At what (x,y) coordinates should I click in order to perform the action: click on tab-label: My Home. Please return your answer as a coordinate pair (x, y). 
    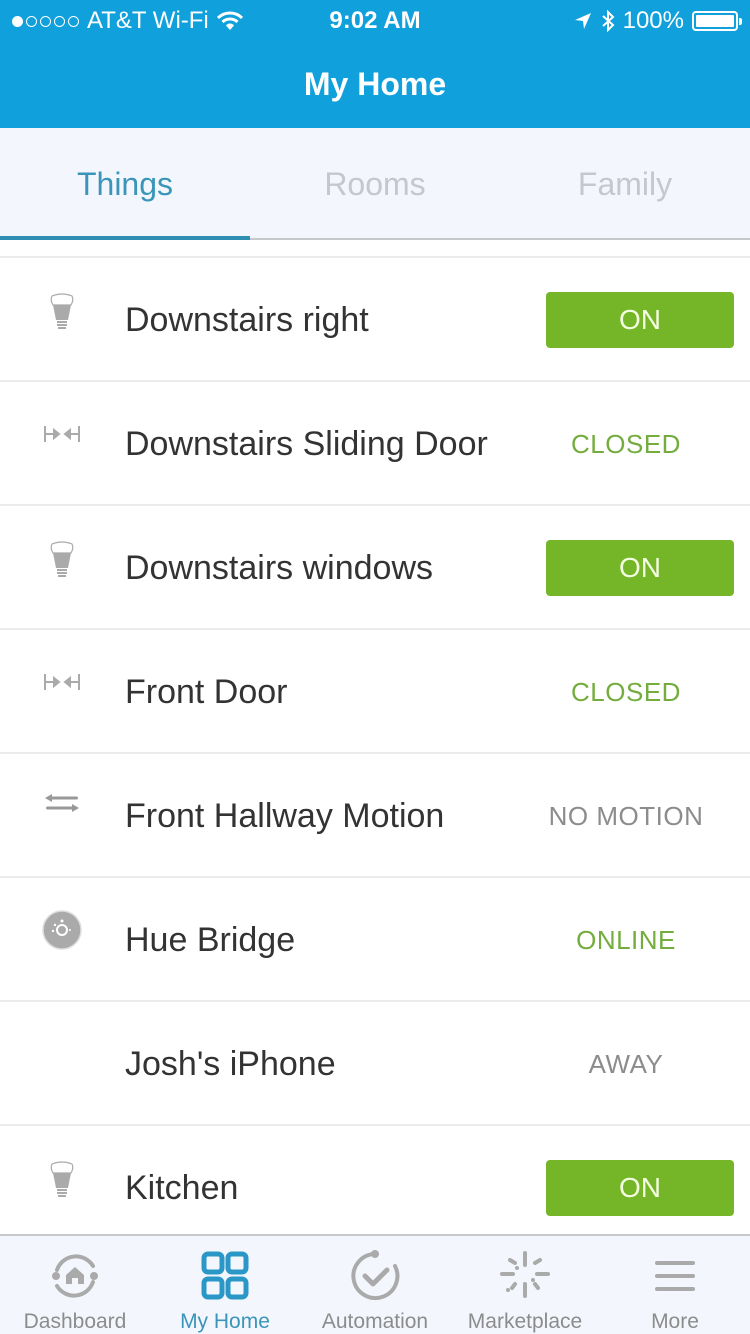
    Looking at the image, I should click on (225, 1321).